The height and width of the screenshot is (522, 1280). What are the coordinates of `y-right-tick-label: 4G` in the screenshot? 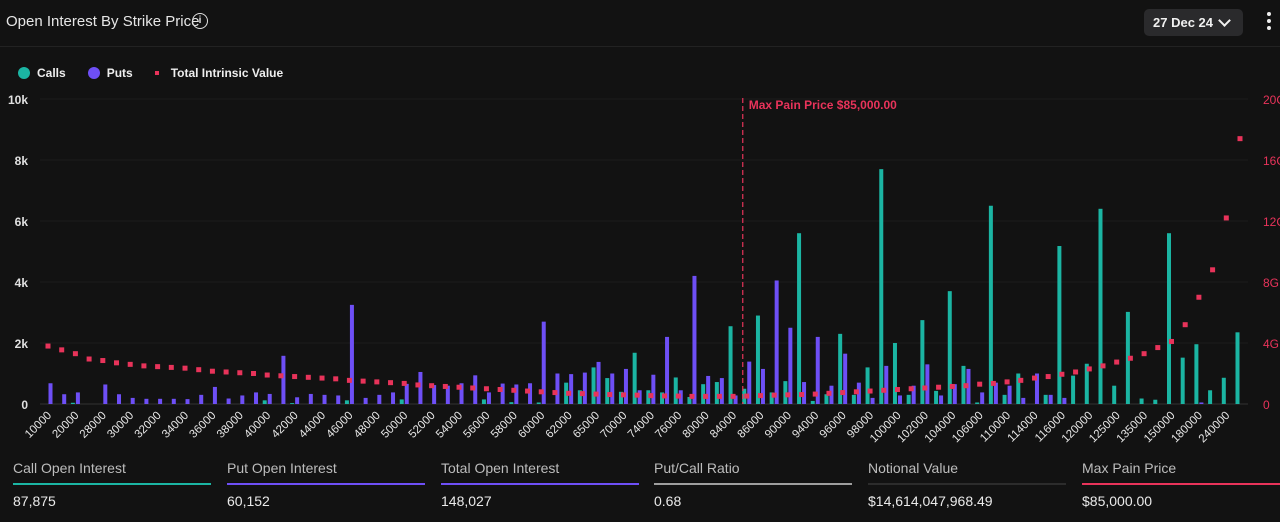 It's located at (1271, 344).